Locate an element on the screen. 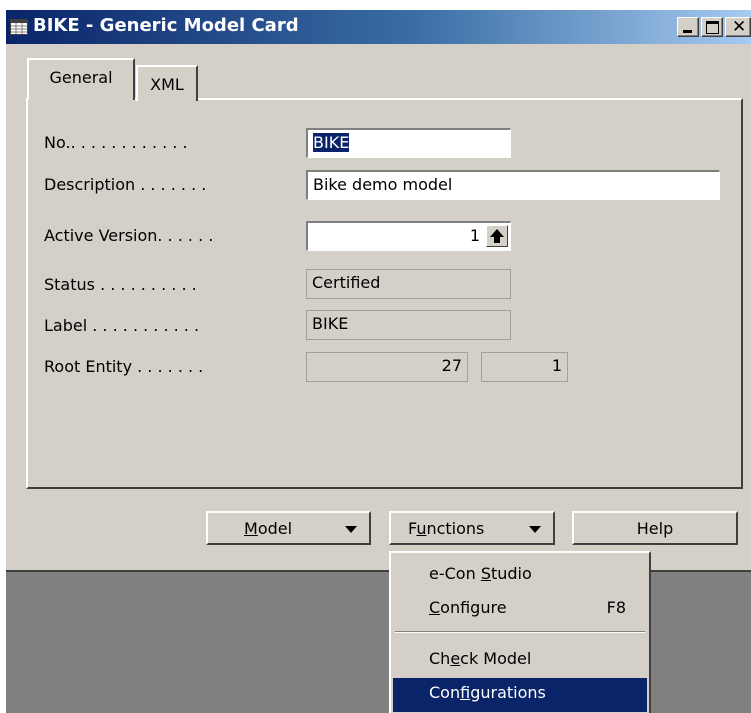 This screenshot has width=751, height=713. tab-general-label: General is located at coordinates (81, 77).